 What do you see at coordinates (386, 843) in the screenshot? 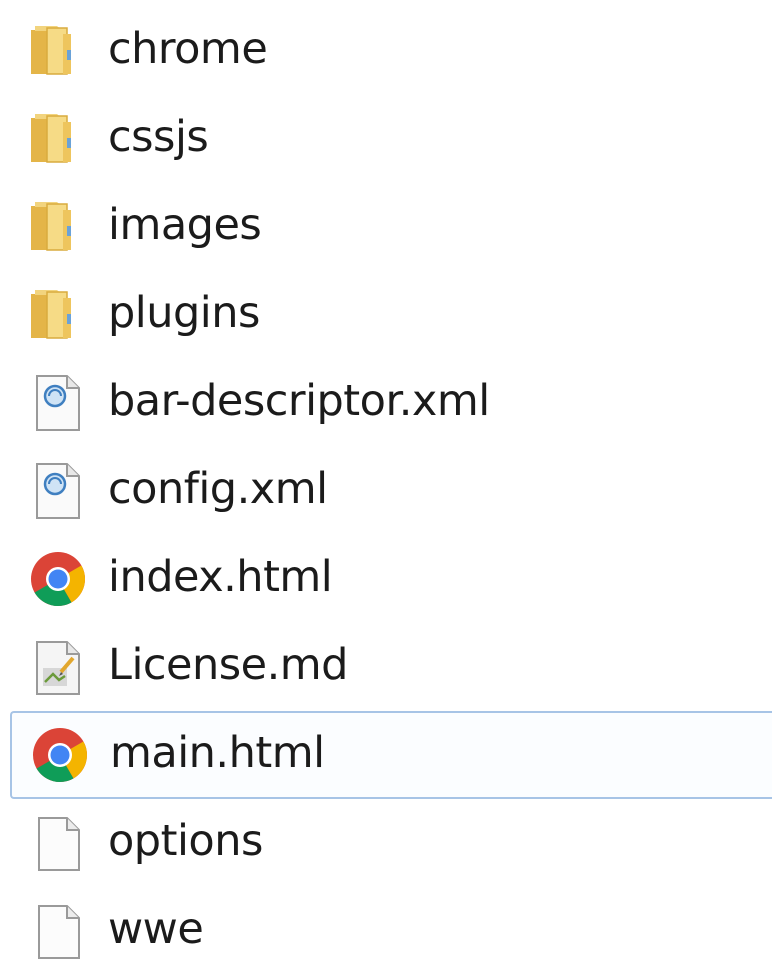
I see `file-row-options: options` at bounding box center [386, 843].